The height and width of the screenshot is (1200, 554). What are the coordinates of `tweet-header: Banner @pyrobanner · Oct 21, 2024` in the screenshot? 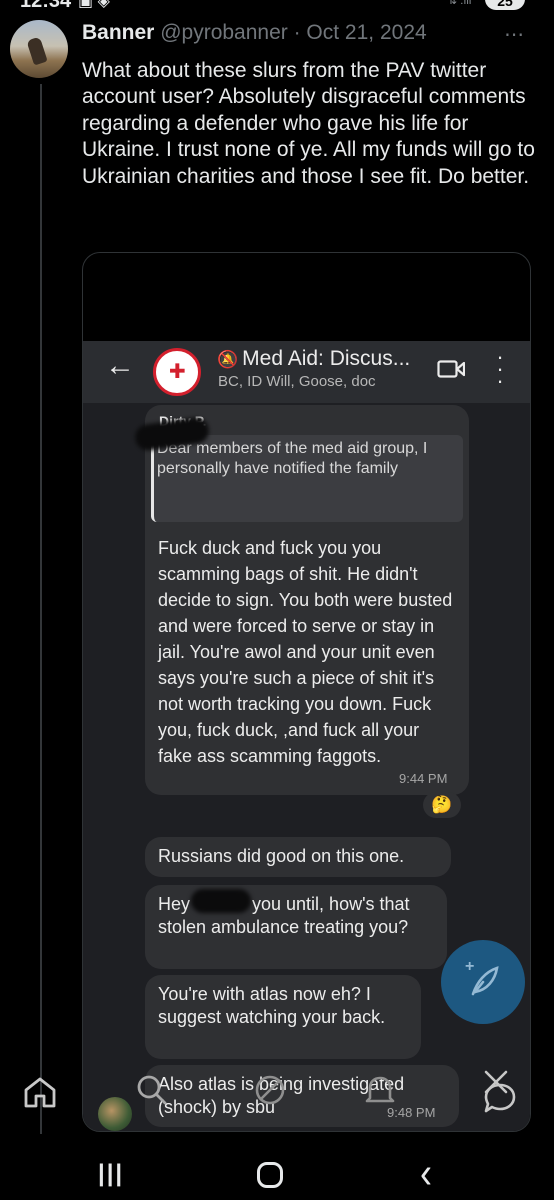 It's located at (254, 33).